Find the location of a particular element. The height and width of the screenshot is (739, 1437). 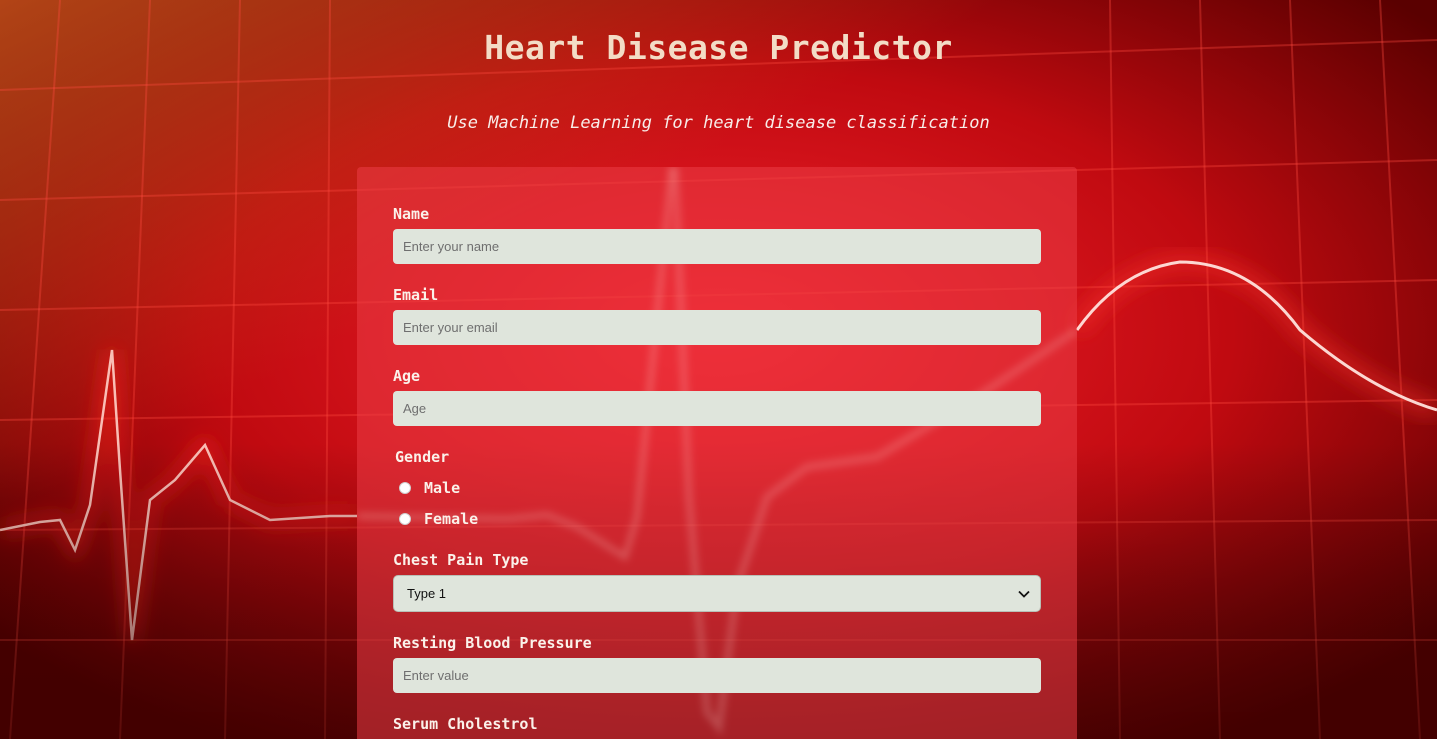

page-title: Heart Disease Predictor is located at coordinates (718, 47).